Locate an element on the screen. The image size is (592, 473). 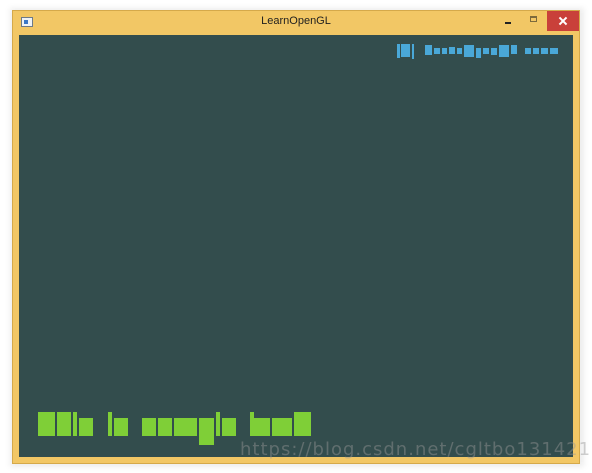
maximize-icon is located at coordinates (534, 21).